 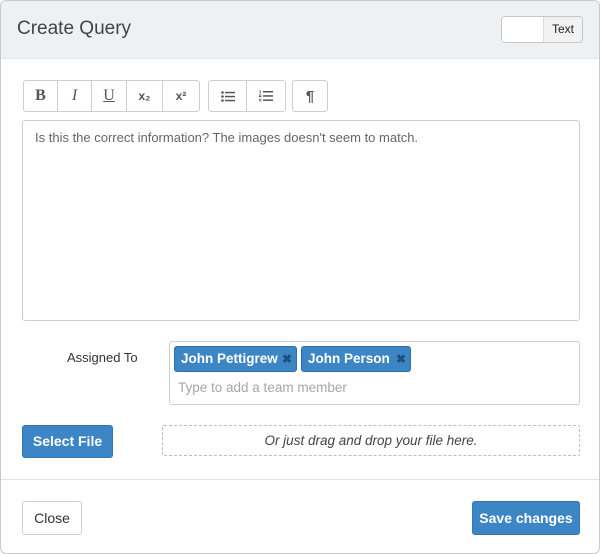 What do you see at coordinates (74, 28) in the screenshot?
I see `modal-title: Create Query` at bounding box center [74, 28].